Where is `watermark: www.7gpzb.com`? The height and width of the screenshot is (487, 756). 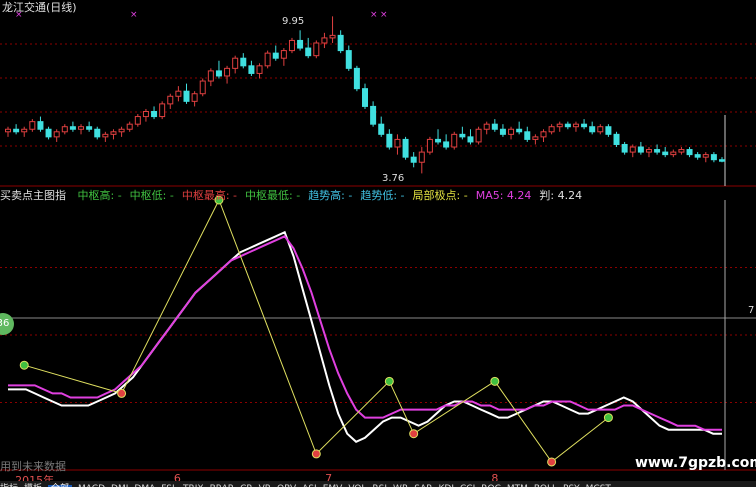 watermark: www.7gpzb.com is located at coordinates (695, 463).